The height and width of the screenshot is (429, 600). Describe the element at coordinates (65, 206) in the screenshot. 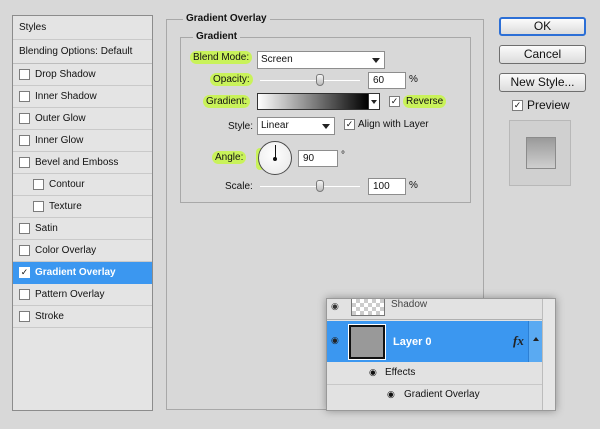

I see `style-item-label: Texture` at that location.